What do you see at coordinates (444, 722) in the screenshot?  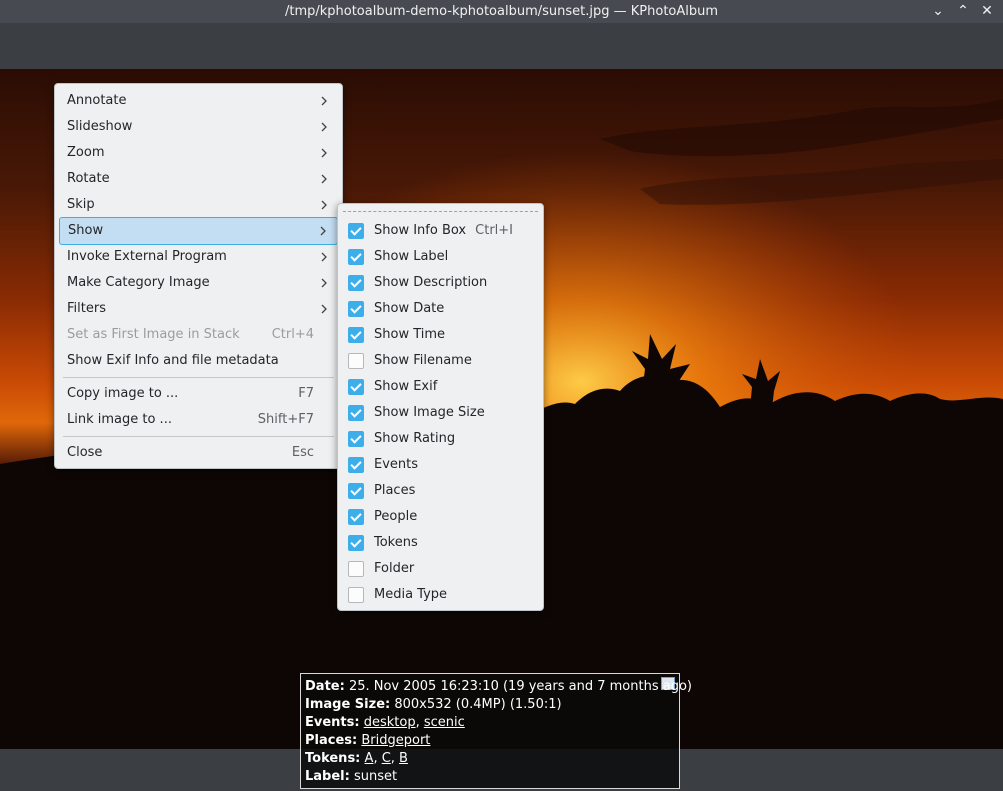 I see `event-link-scenic: scenic` at bounding box center [444, 722].